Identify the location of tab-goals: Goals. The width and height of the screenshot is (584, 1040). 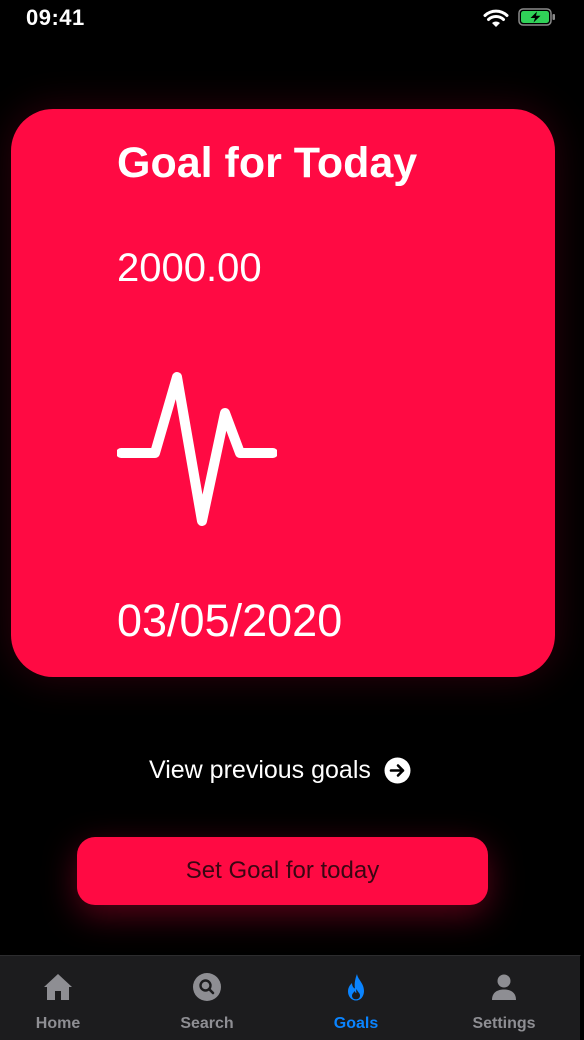
(356, 998).